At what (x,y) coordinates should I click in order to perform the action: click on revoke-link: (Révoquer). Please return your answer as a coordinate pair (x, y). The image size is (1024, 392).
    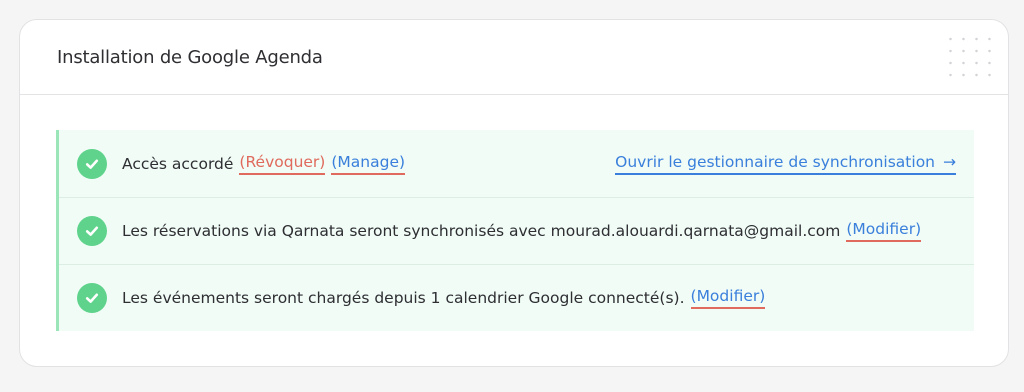
    Looking at the image, I should click on (282, 164).